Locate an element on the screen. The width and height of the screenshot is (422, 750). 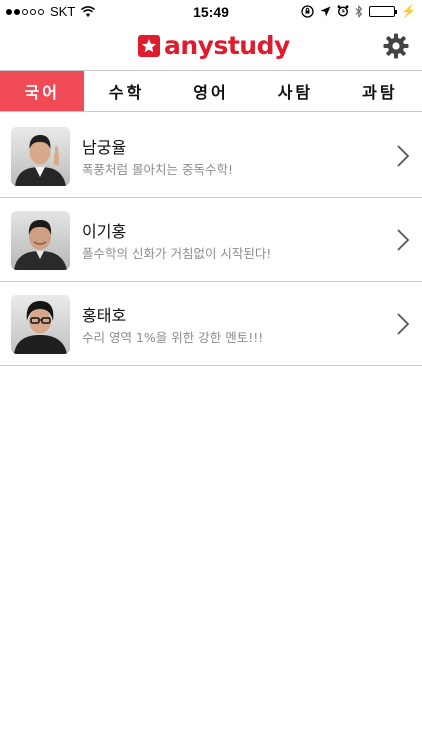
tab-science: 과탐 is located at coordinates (380, 91).